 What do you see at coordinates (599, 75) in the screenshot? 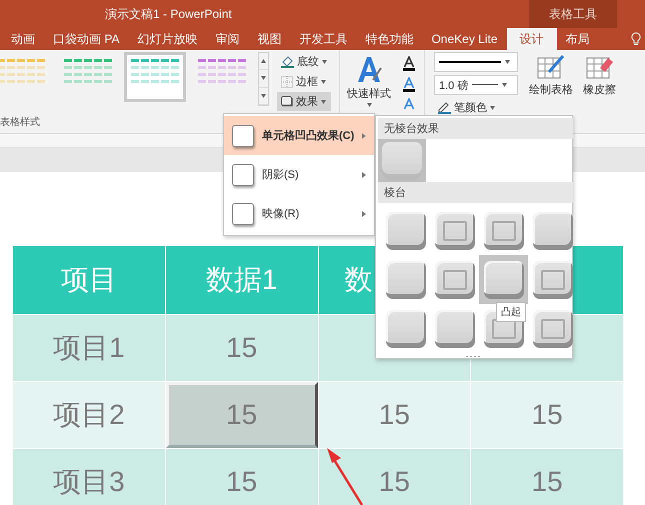
I see `eraser-button: 橡皮擦` at bounding box center [599, 75].